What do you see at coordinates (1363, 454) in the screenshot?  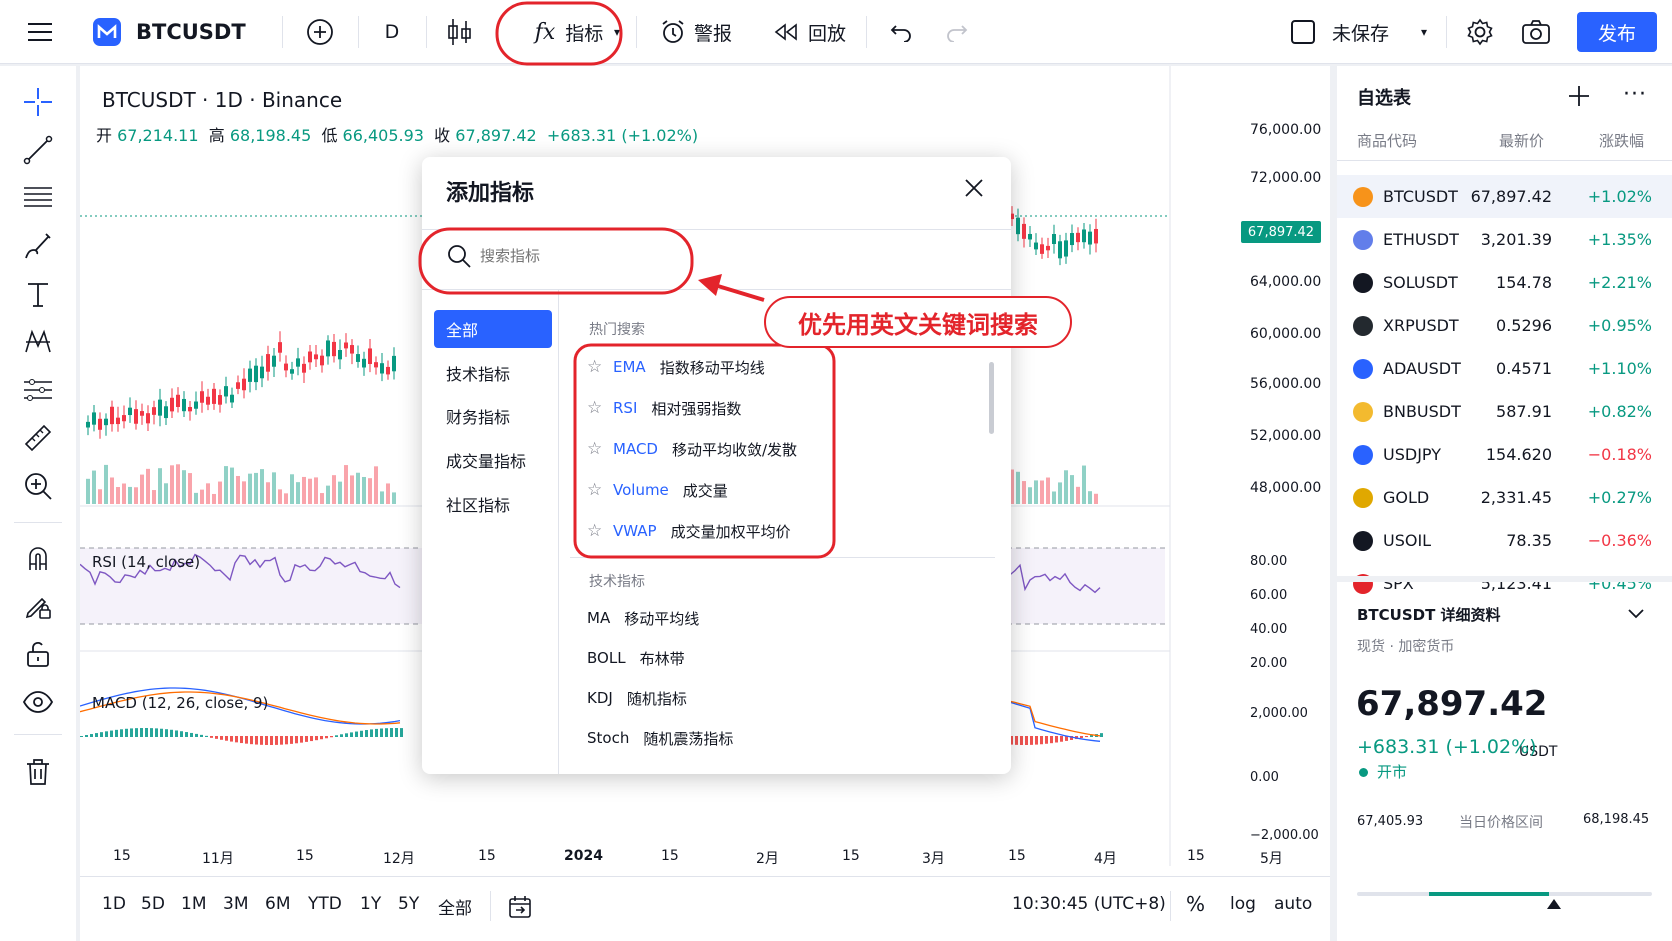 I see `symbol-logo-icon` at bounding box center [1363, 454].